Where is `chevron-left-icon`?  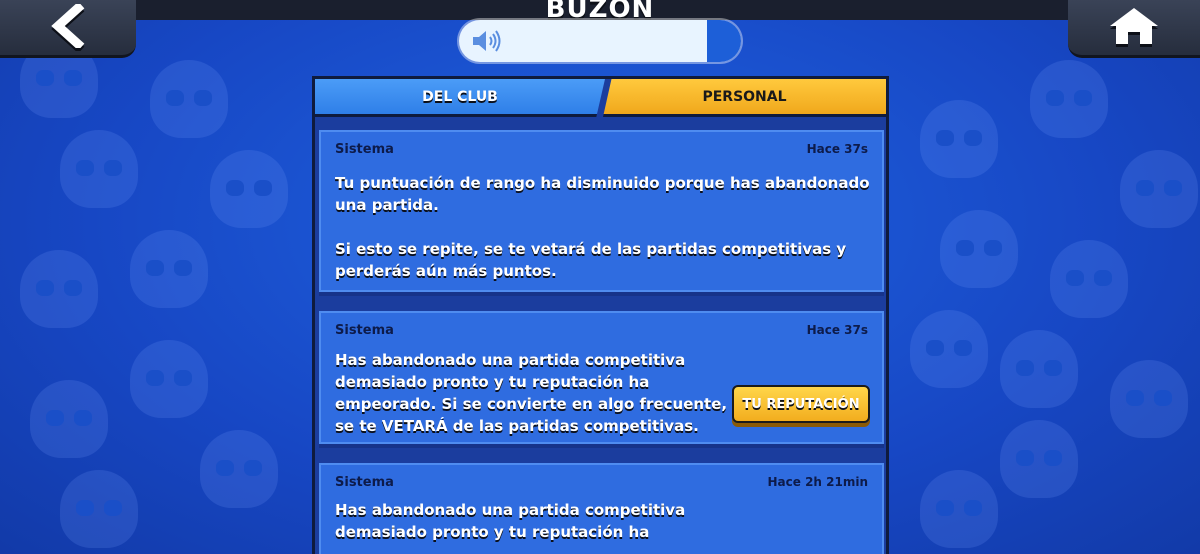 chevron-left-icon is located at coordinates (68, 26).